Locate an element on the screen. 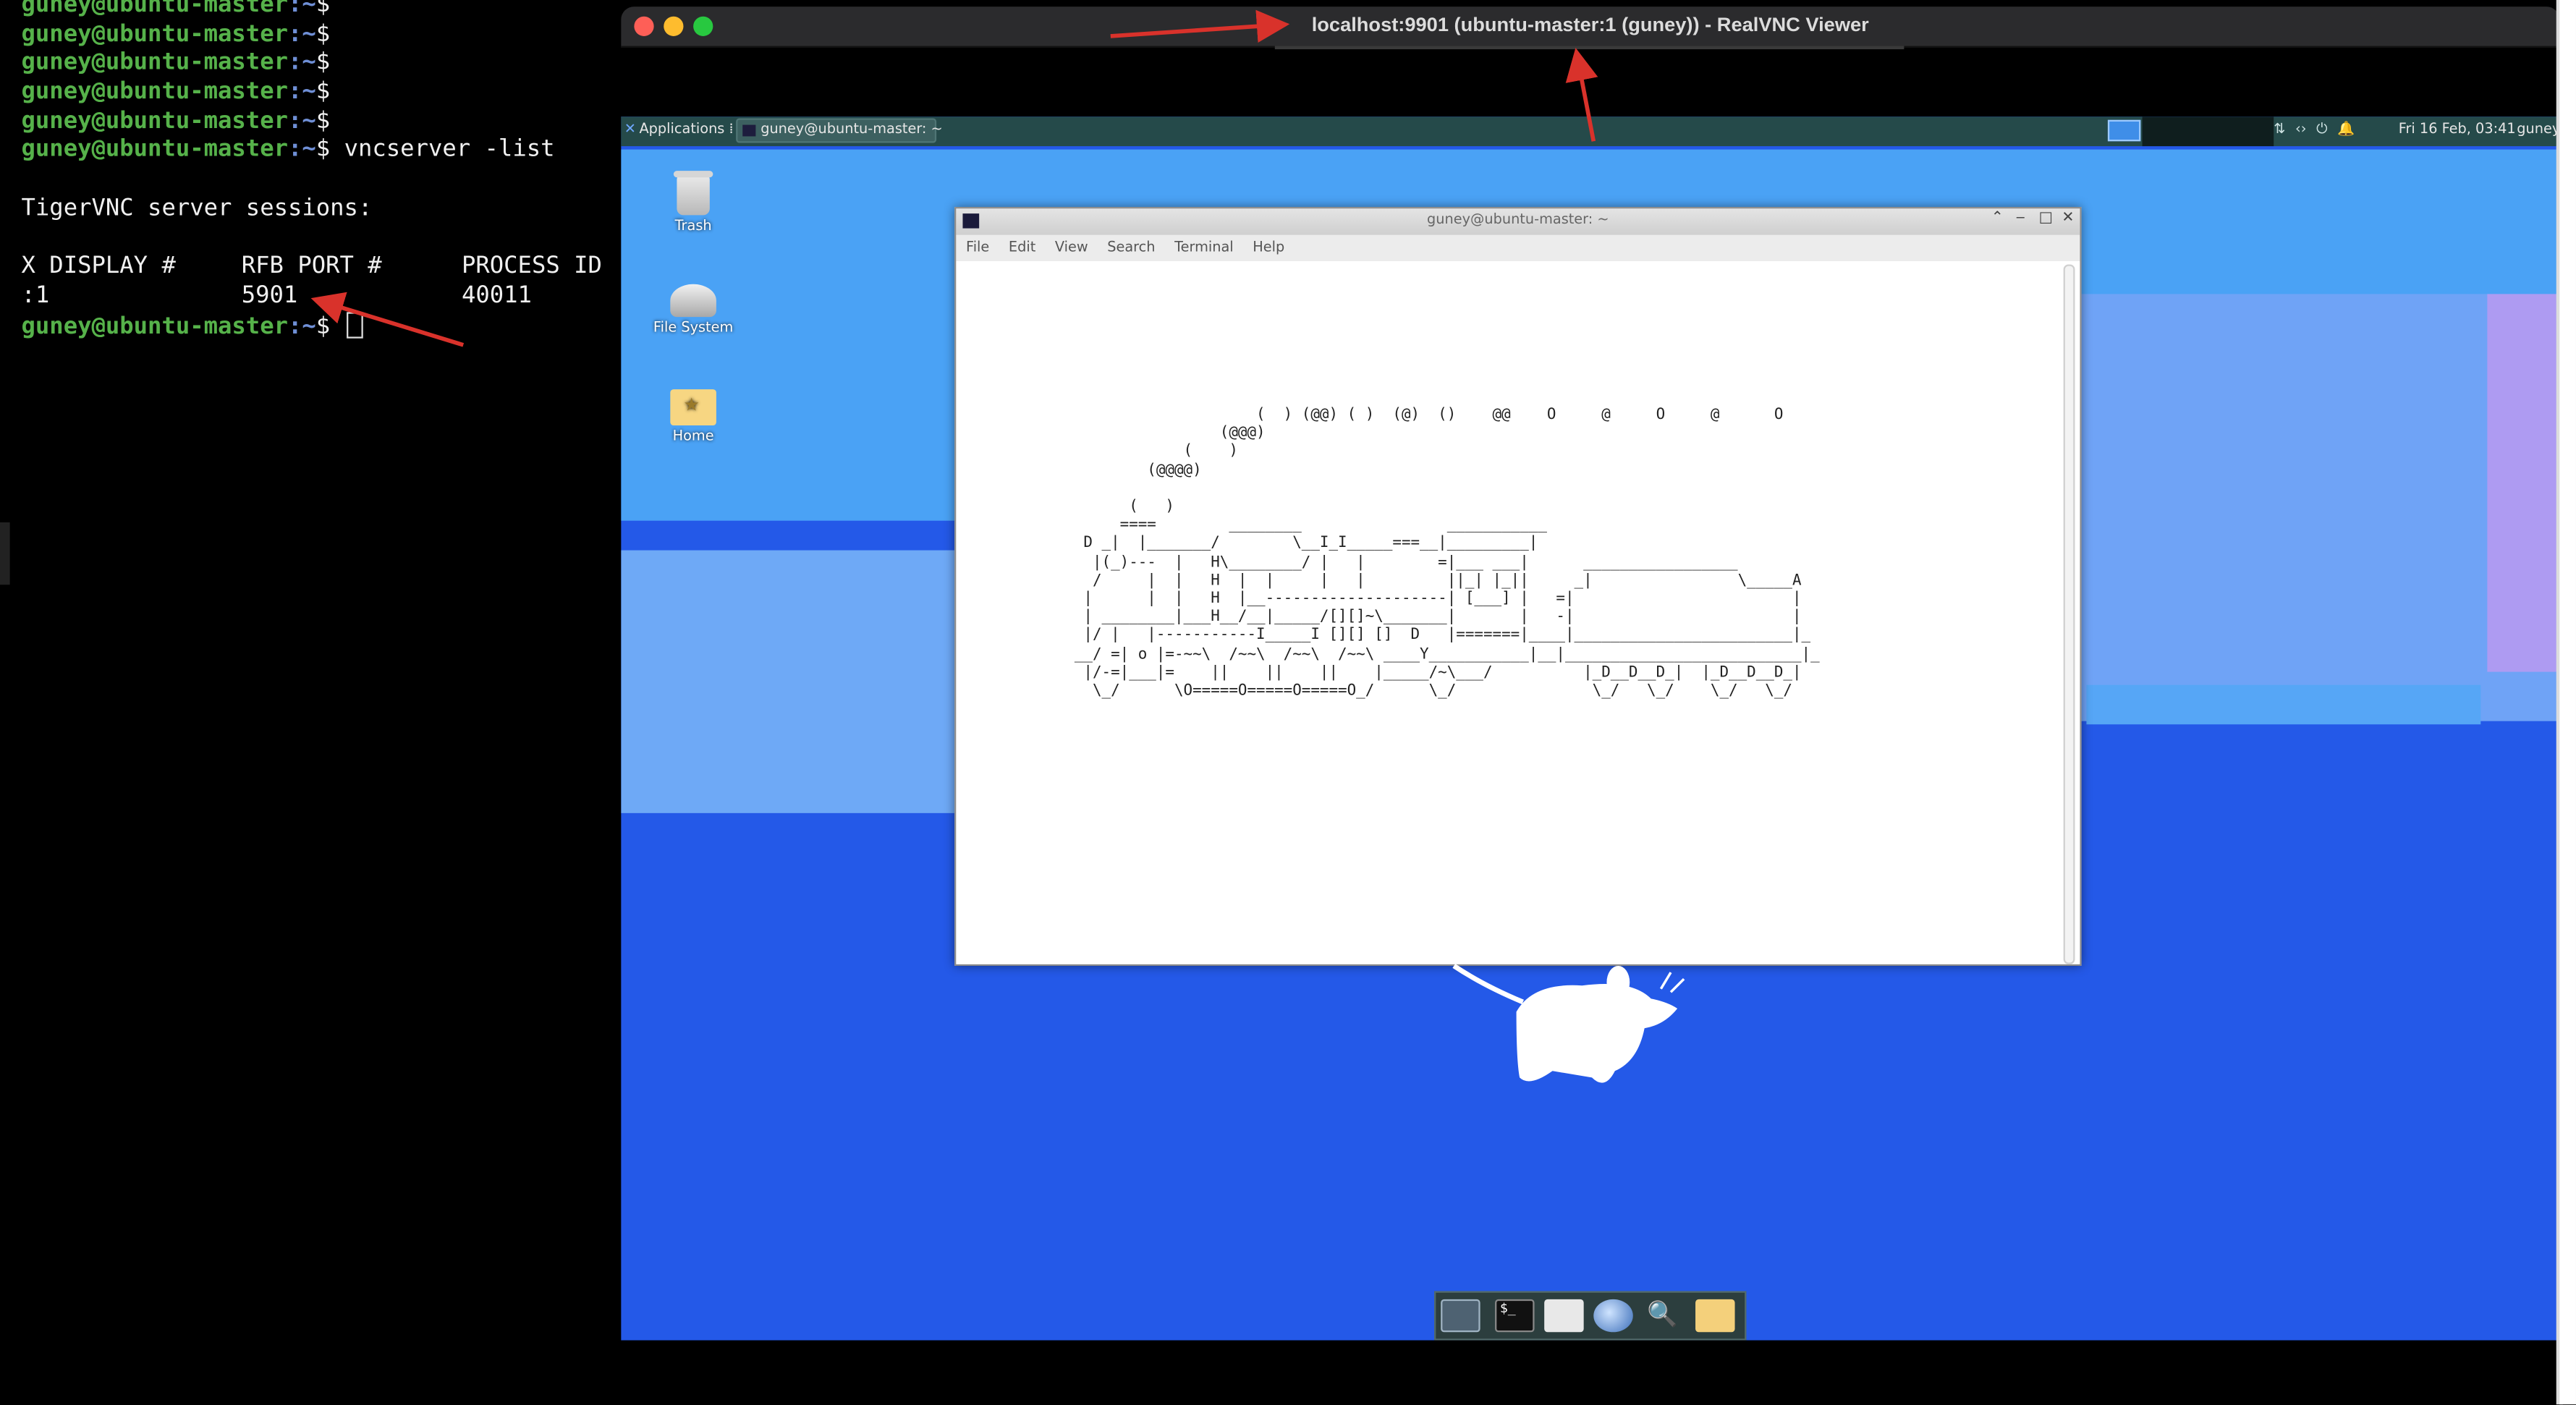 The width and height of the screenshot is (2576, 1405). menu-view: View is located at coordinates (1071, 248).